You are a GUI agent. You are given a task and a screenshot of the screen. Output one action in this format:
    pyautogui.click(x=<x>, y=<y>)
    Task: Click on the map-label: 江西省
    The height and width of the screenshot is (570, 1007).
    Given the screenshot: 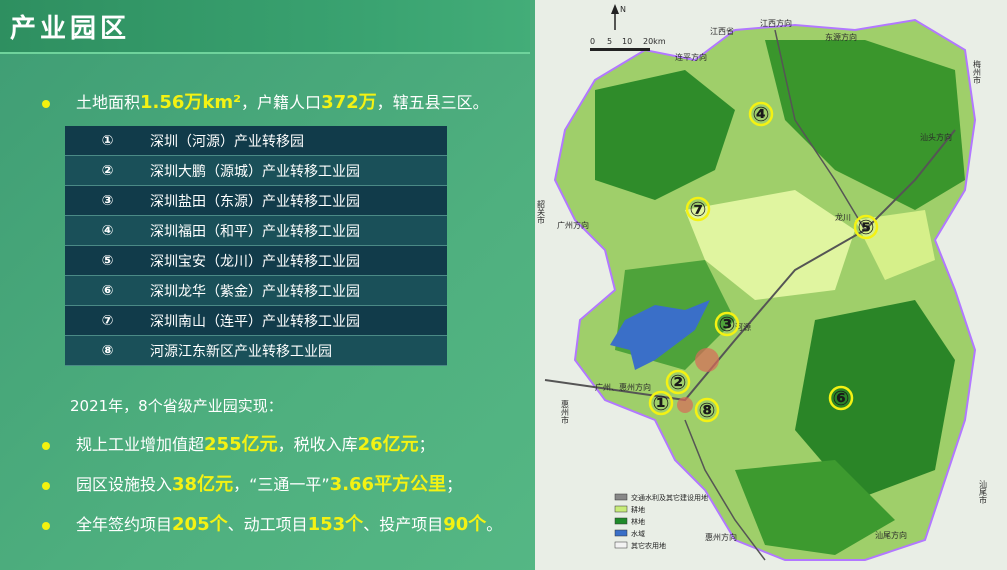 What is the action you would take?
    pyautogui.click(x=722, y=31)
    